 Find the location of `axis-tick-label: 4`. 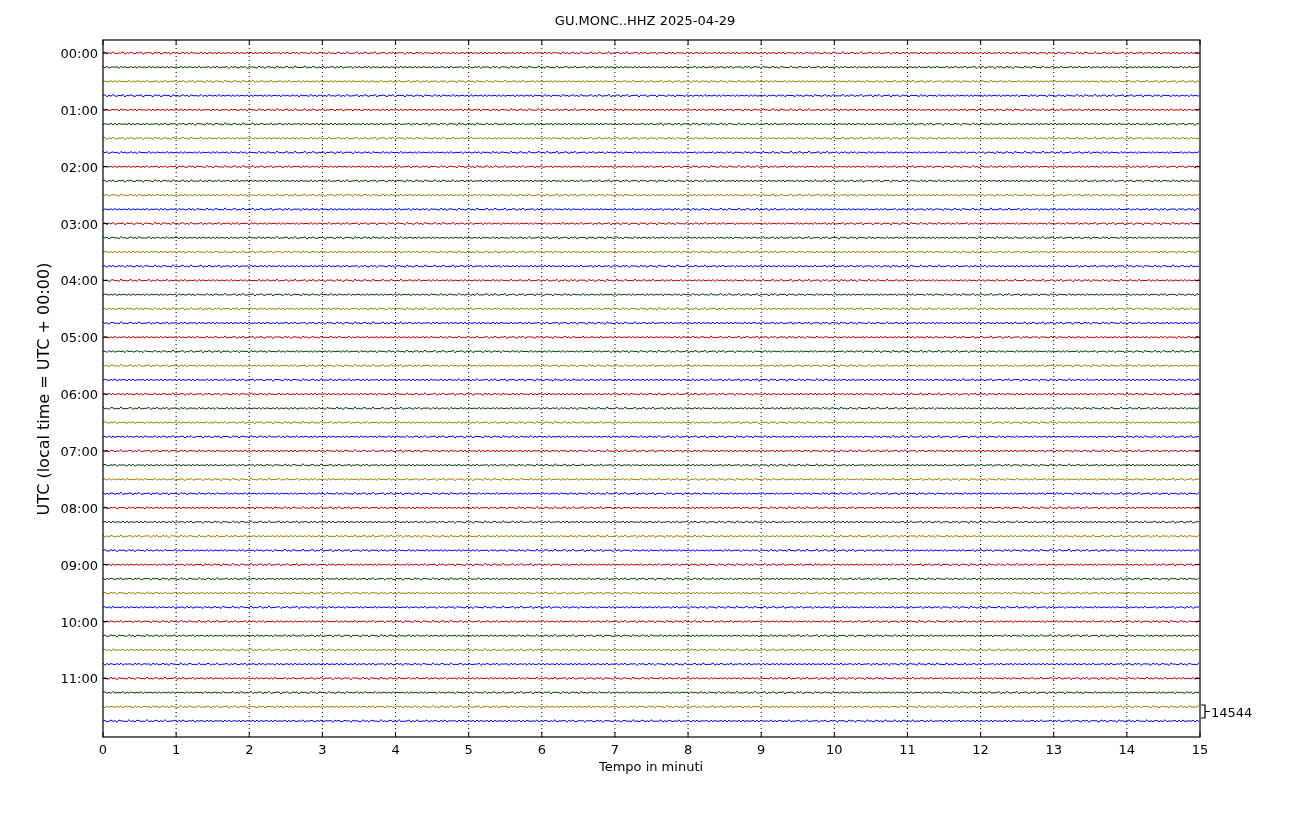

axis-tick-label: 4 is located at coordinates (395, 749).